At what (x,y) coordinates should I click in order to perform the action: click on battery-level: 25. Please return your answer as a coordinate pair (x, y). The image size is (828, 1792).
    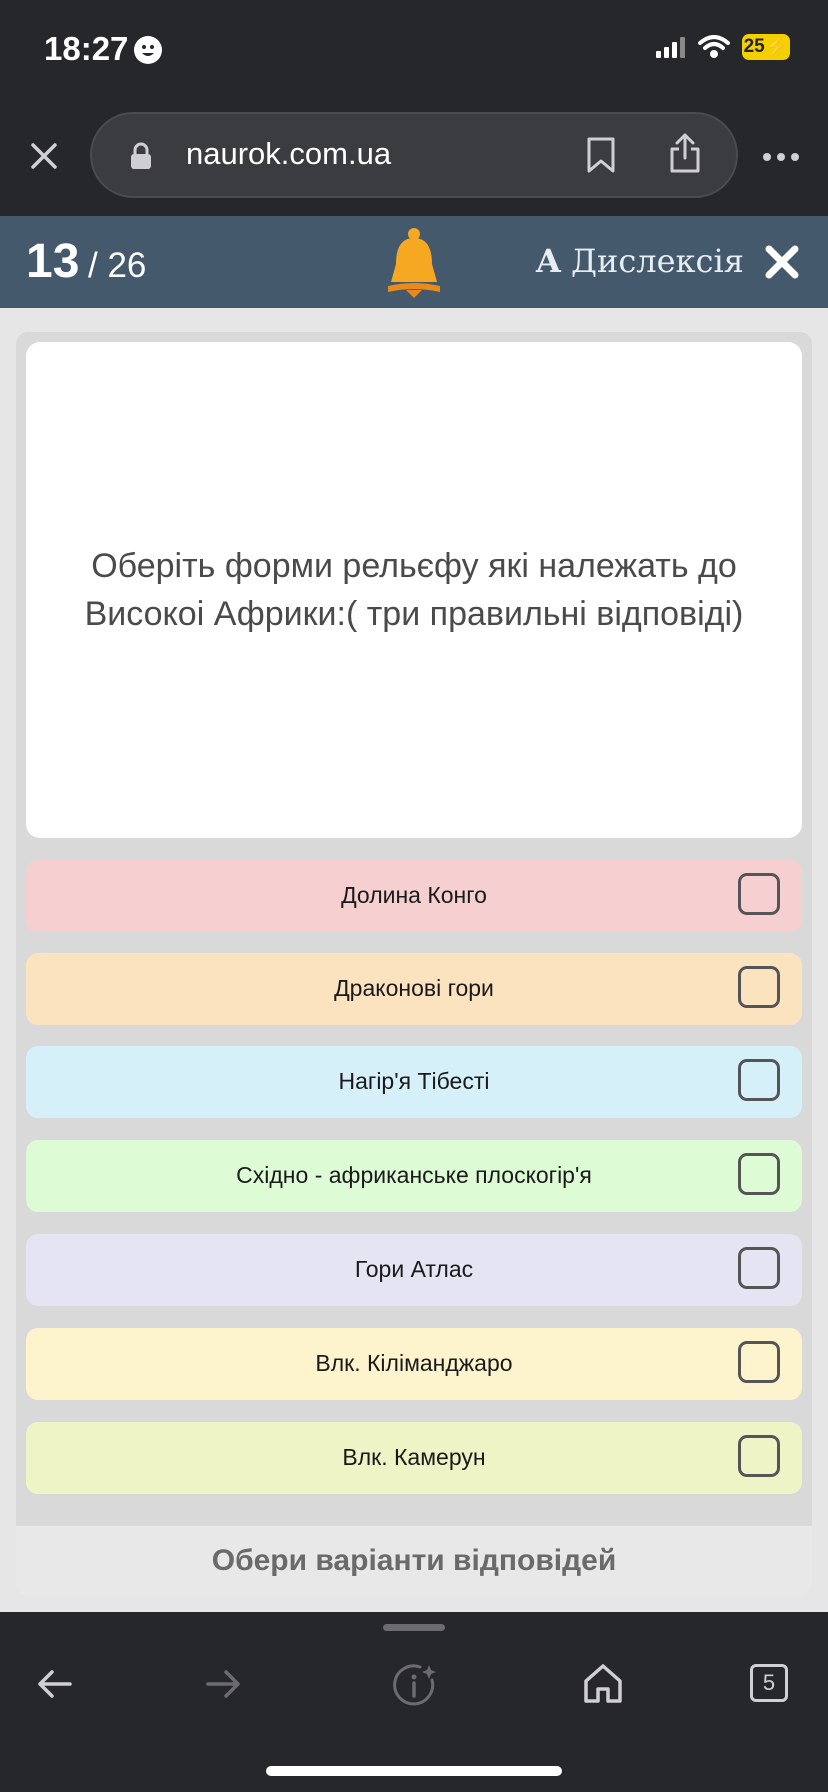
    Looking at the image, I should click on (754, 46).